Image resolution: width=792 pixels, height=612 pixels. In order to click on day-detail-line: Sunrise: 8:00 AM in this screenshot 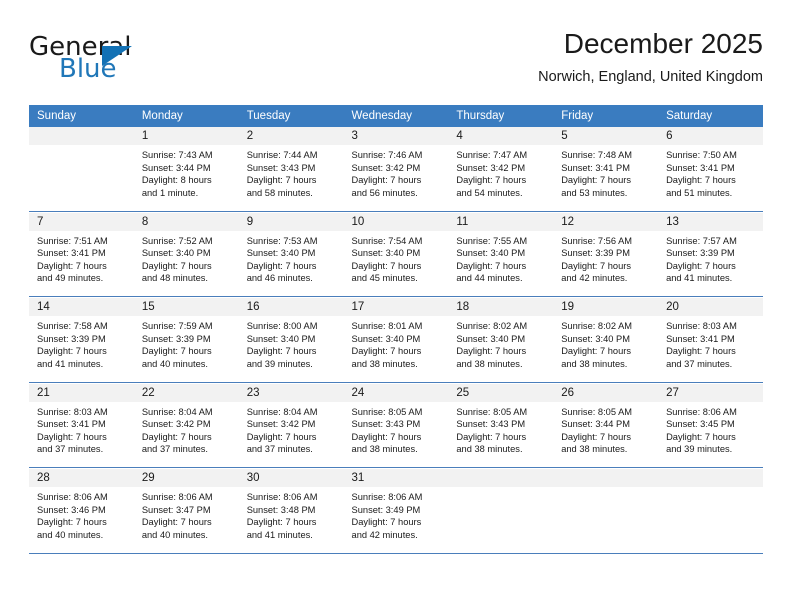, I will do `click(282, 326)`.